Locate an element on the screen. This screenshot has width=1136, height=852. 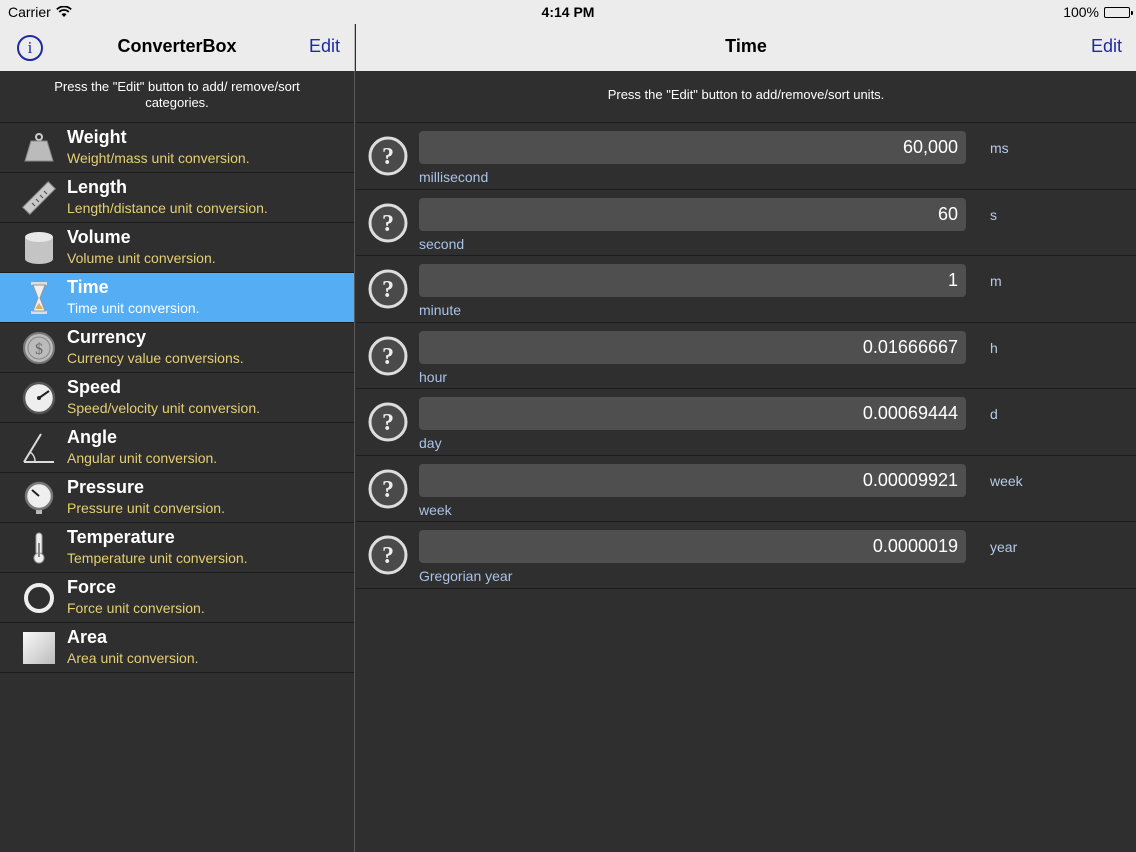
unit-abbreviation: year is located at coordinates (1004, 547).